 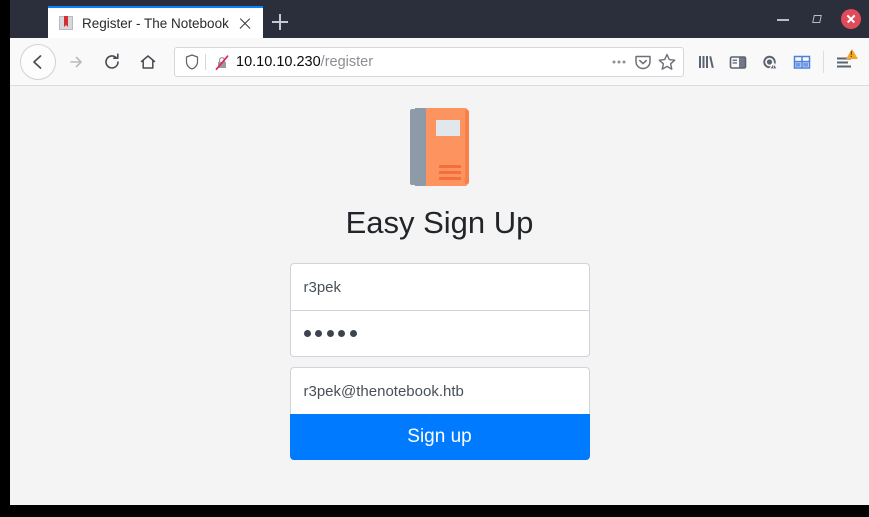 I want to click on url-divider, so click(x=205, y=61).